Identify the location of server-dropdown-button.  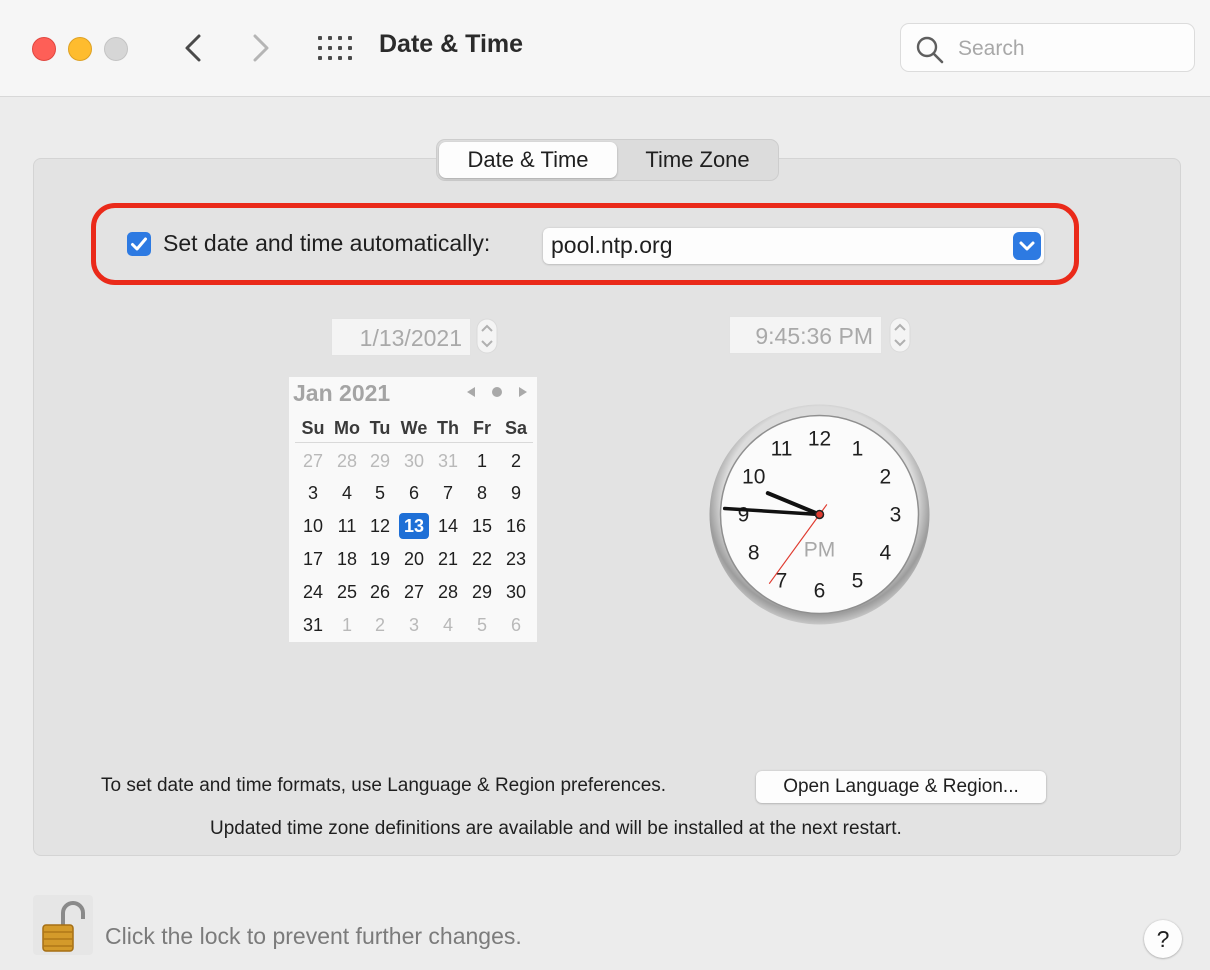
(1027, 246).